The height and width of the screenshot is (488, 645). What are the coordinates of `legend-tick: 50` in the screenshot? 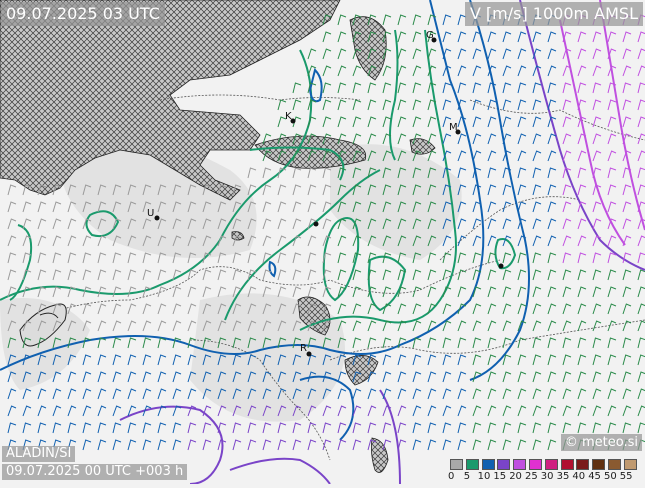 It's located at (610, 476).